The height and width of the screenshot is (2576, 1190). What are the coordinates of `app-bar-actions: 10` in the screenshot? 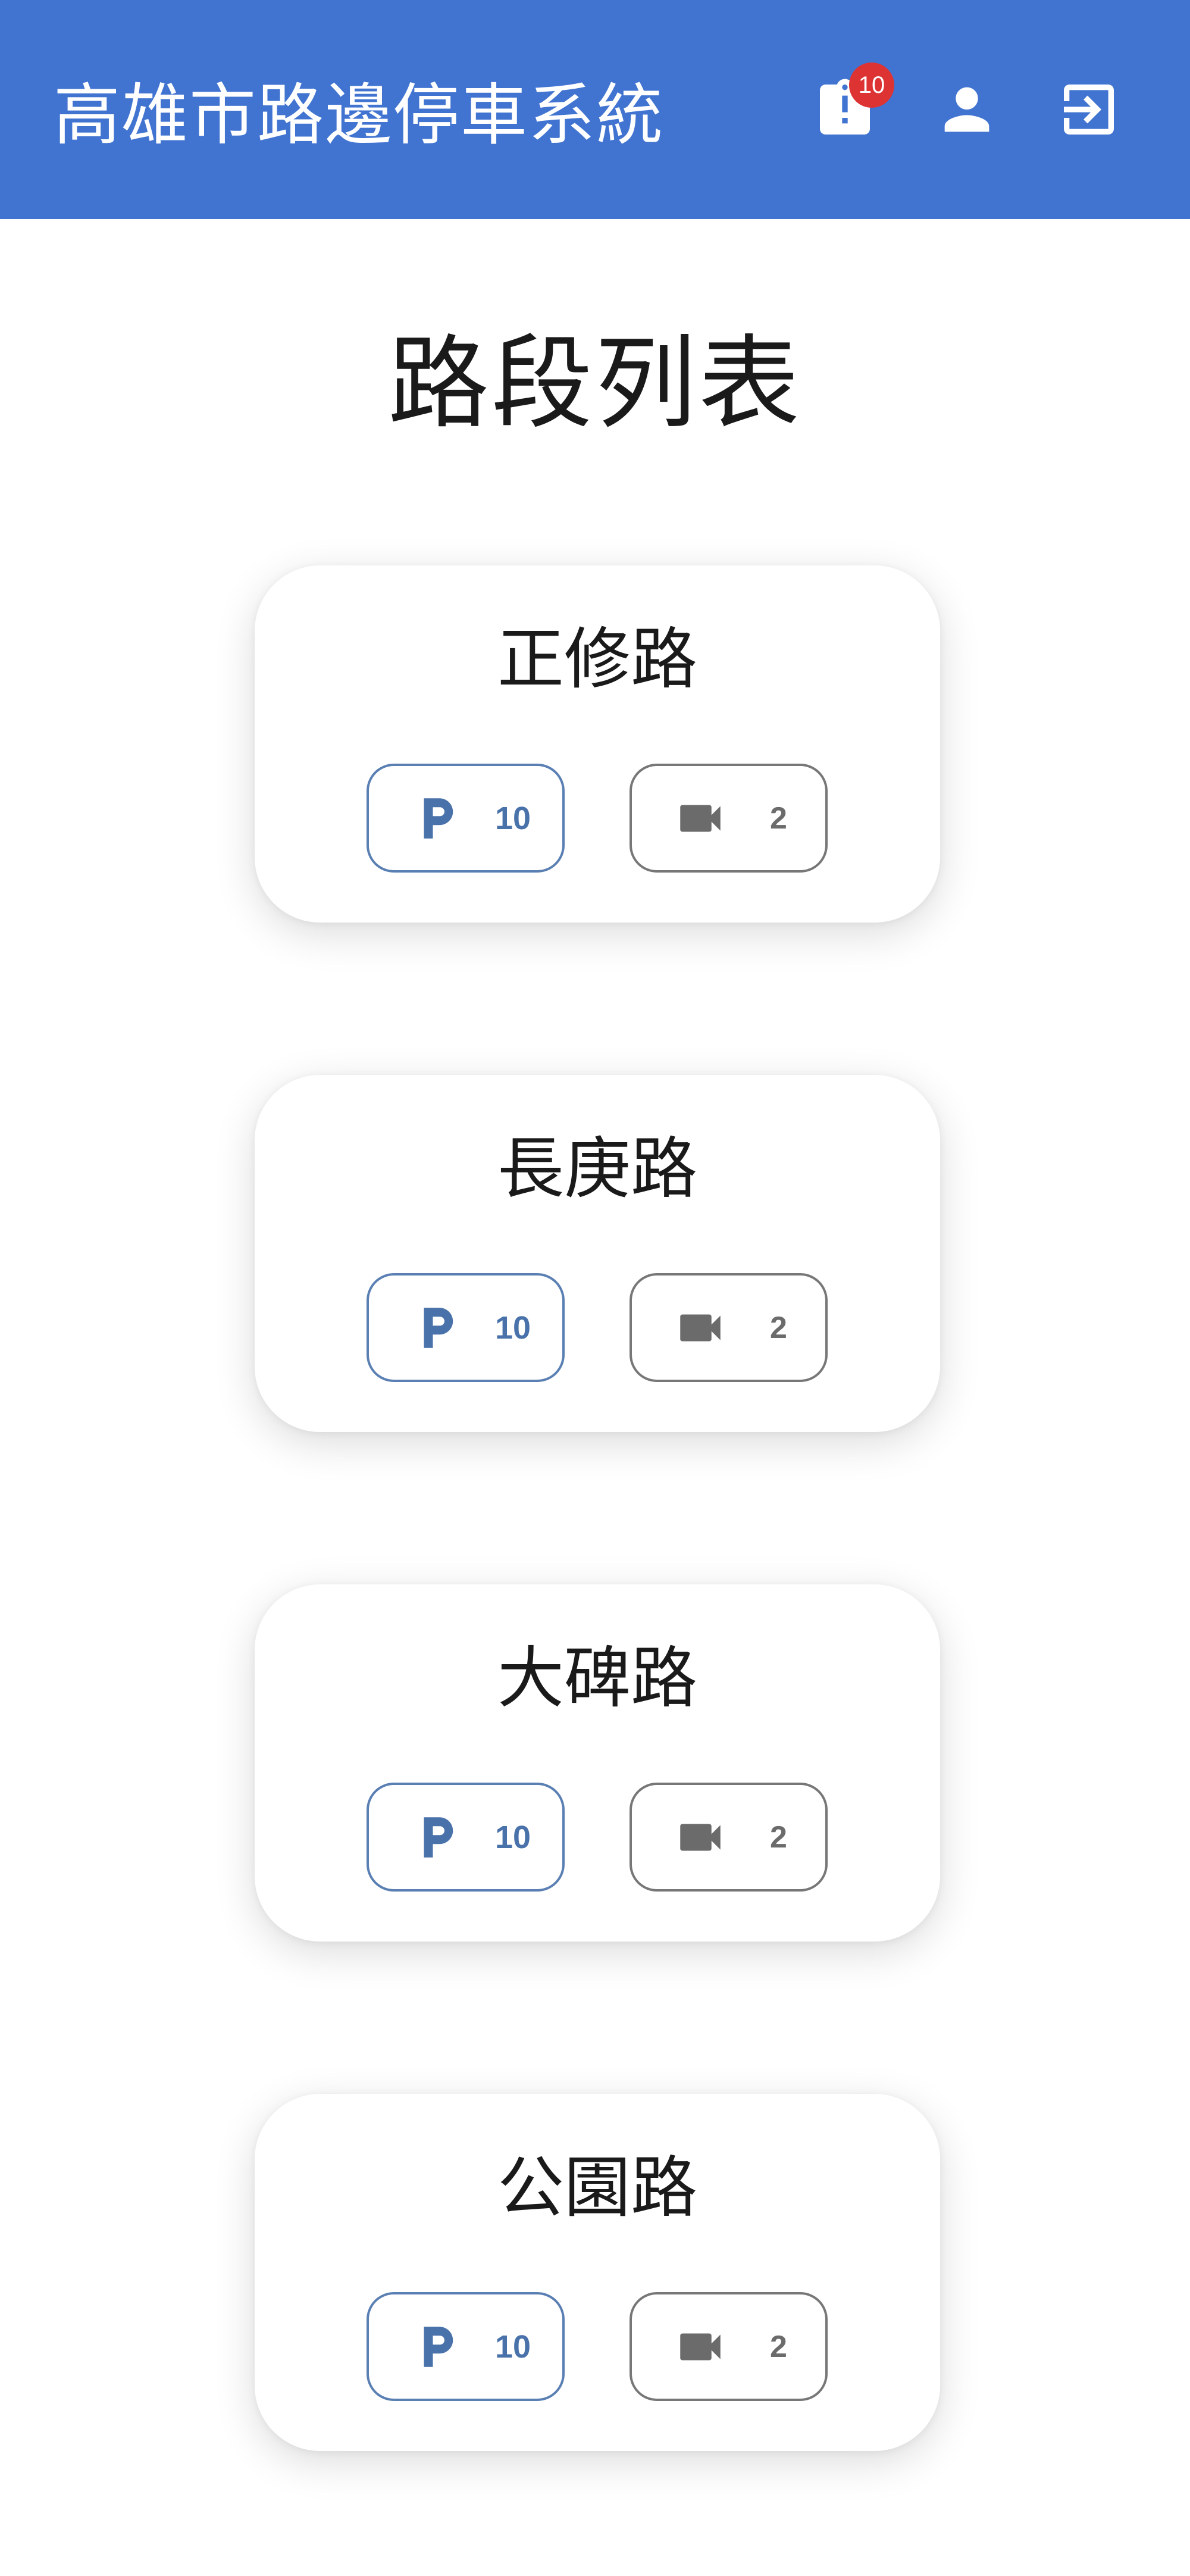 It's located at (967, 105).